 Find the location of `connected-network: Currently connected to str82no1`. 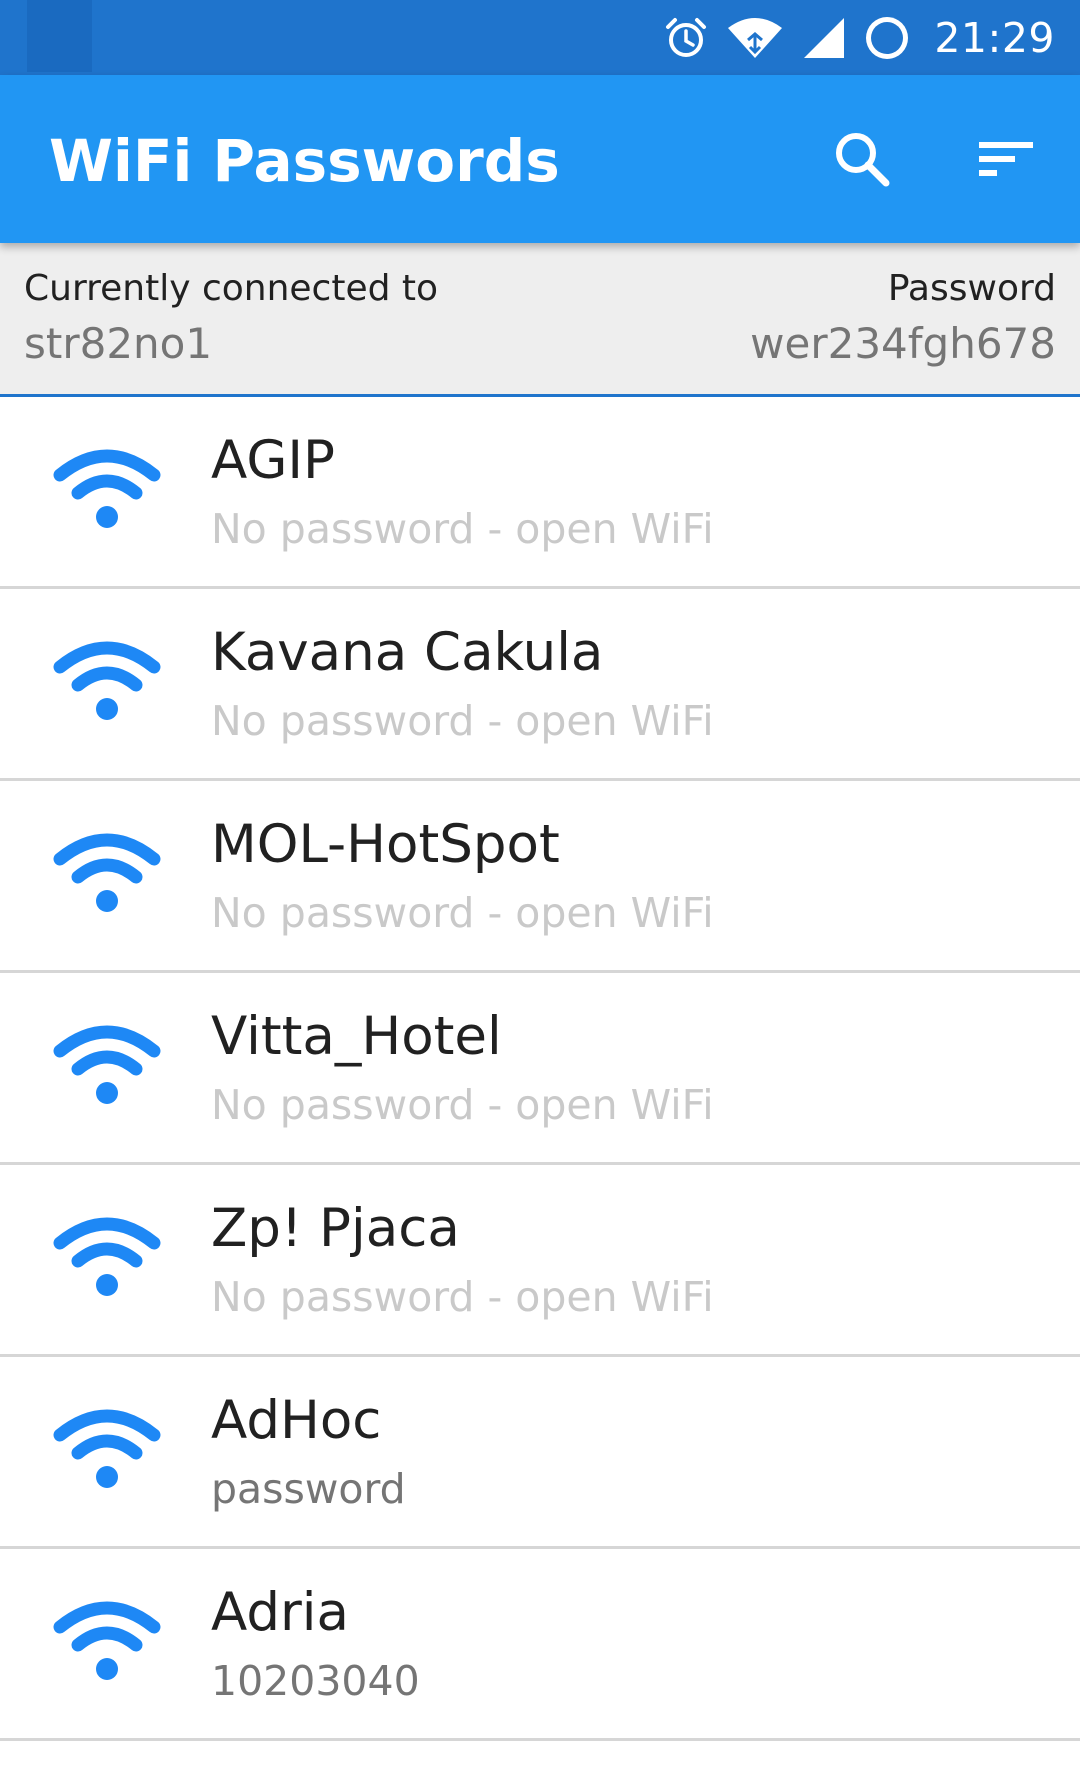

connected-network: Currently connected to str82no1 is located at coordinates (231, 318).